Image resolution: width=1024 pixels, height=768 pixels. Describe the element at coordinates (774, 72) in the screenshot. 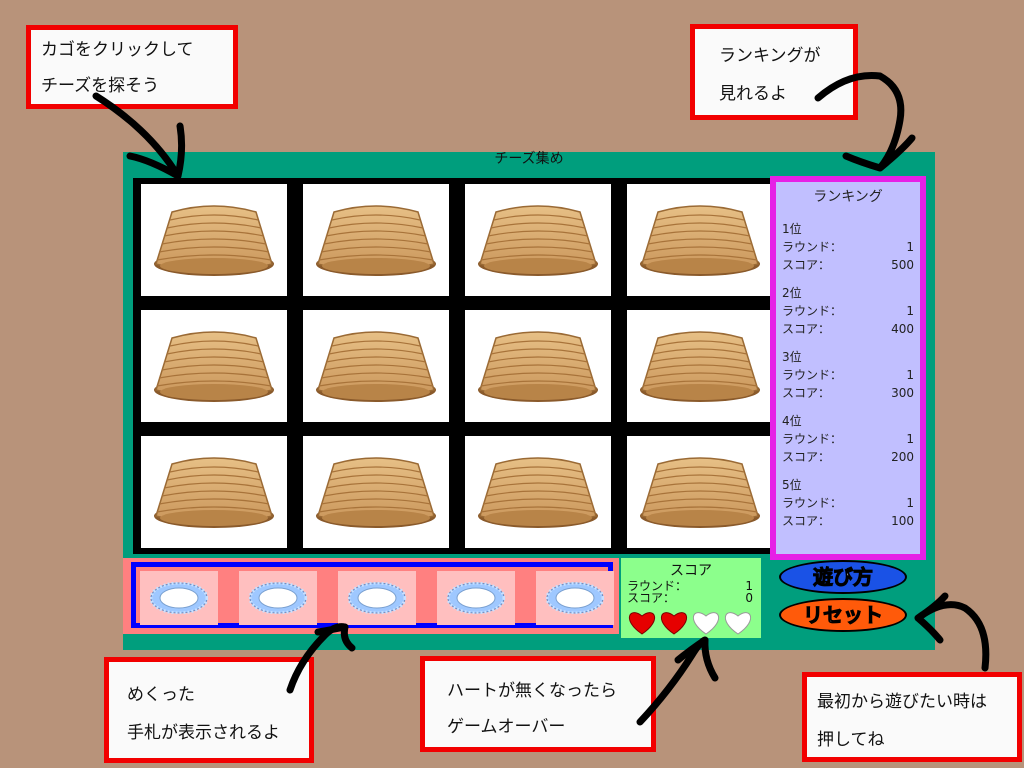

I see `ranking-hint-callout: ランキングが 見れるよ` at that location.